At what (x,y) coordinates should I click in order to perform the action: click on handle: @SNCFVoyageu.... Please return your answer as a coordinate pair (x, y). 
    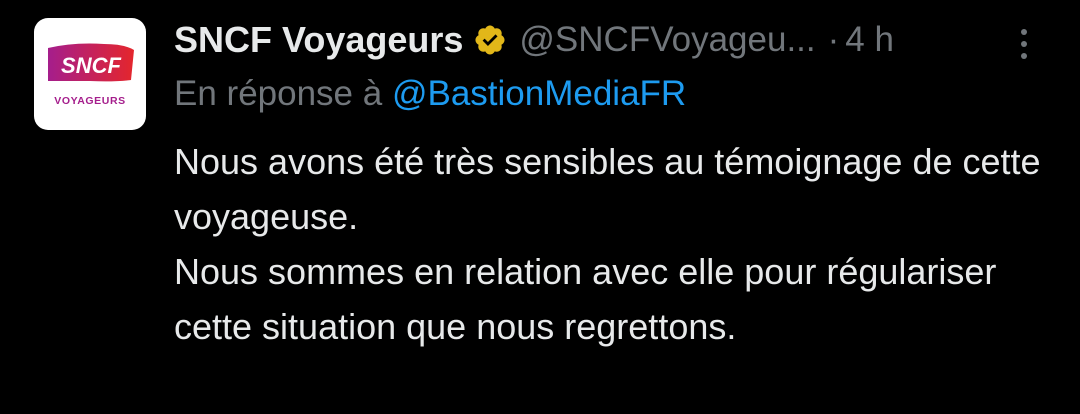
    Looking at the image, I should click on (667, 40).